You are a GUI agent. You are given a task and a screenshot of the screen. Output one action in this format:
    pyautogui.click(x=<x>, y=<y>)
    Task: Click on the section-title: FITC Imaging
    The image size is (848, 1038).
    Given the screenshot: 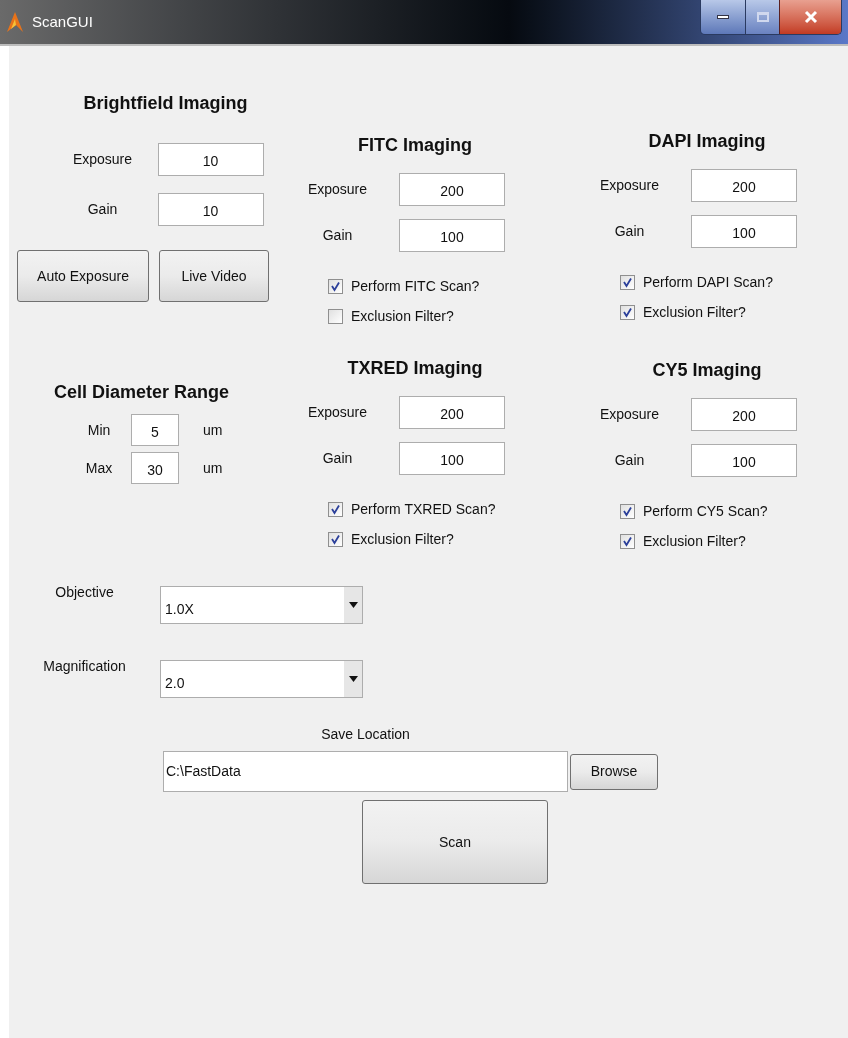 What is the action you would take?
    pyautogui.click(x=415, y=145)
    